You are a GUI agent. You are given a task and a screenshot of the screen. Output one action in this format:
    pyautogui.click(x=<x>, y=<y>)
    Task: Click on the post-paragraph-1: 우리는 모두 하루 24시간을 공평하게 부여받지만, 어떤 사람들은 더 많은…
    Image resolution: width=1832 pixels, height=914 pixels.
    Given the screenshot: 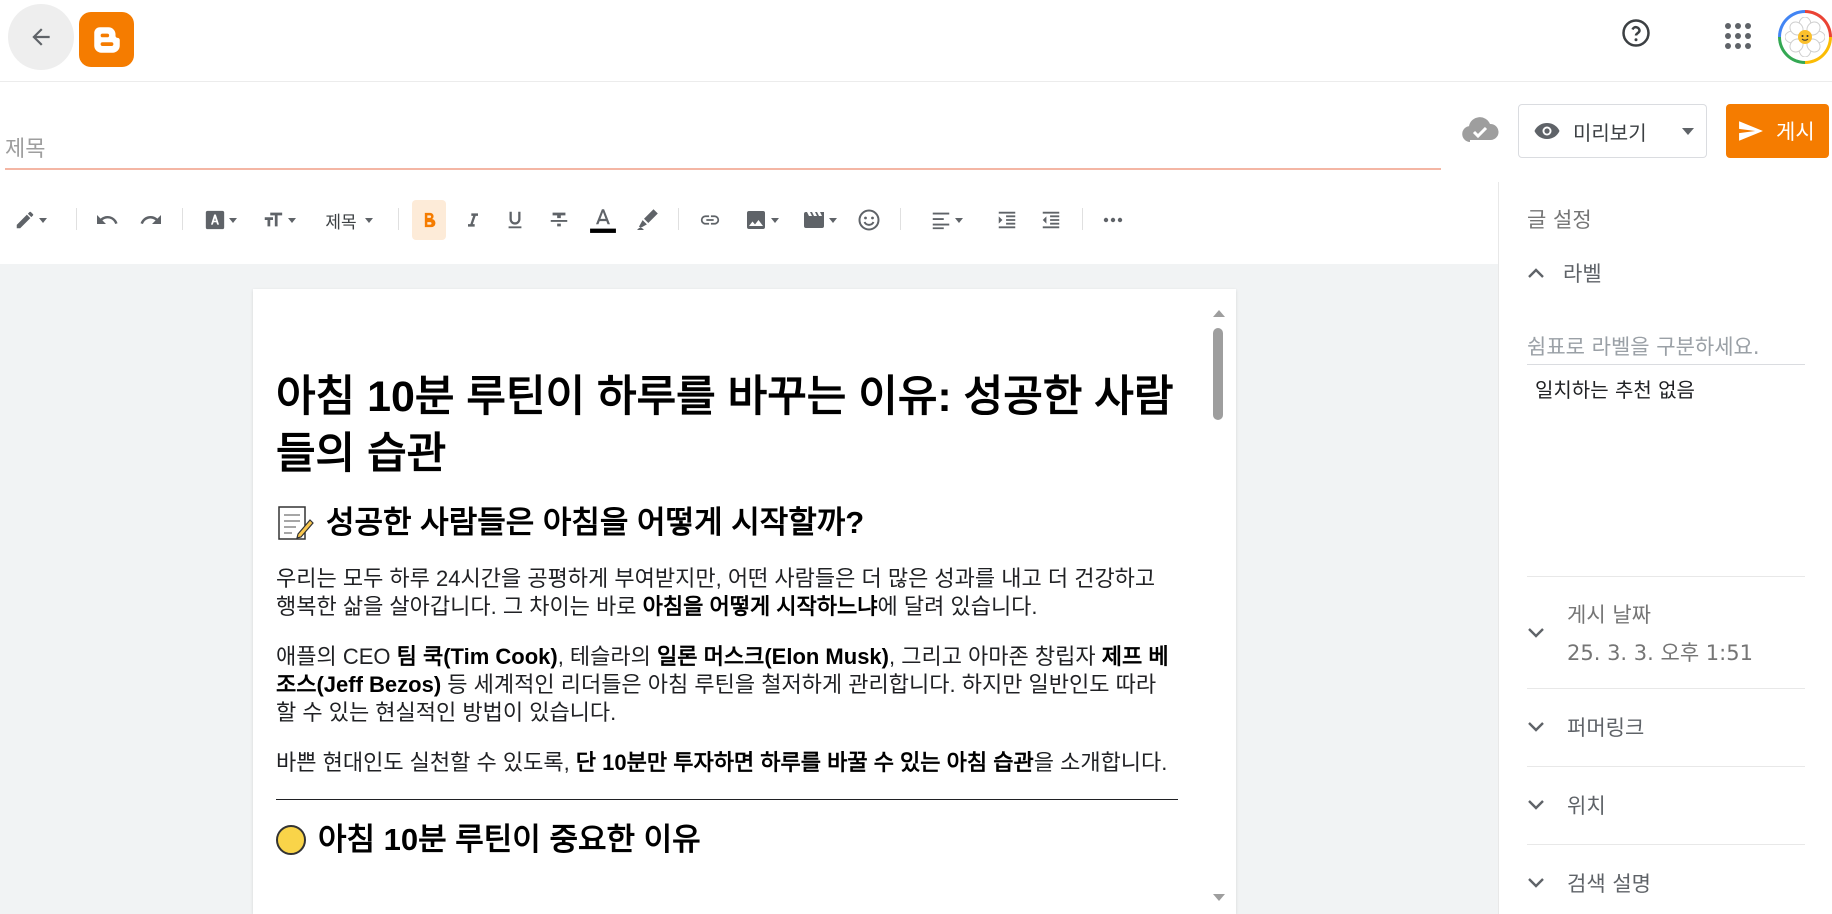 What is the action you would take?
    pyautogui.click(x=727, y=593)
    